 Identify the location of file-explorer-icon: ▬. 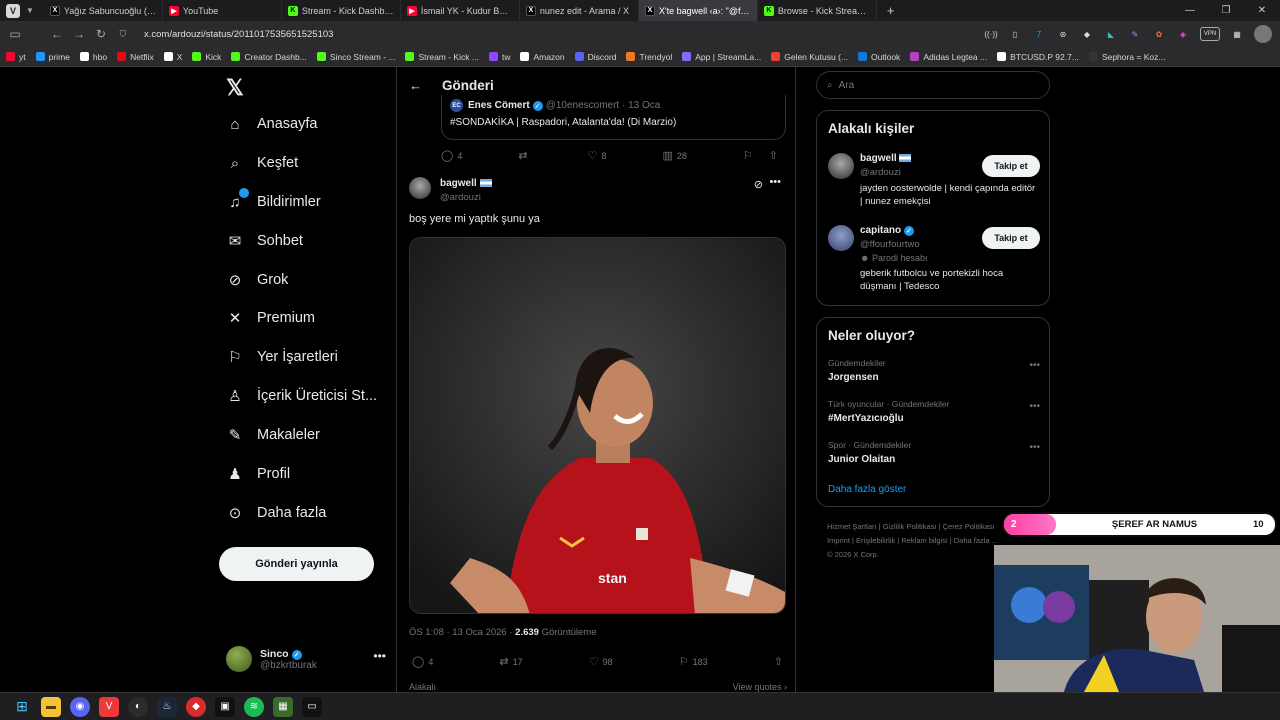
(51, 706).